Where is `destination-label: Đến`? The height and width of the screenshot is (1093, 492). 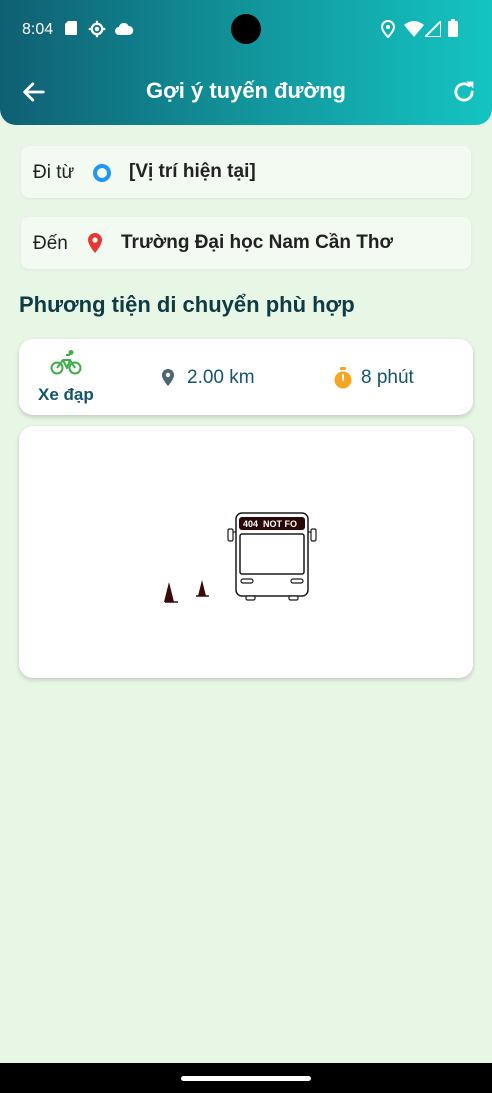
destination-label: Đến is located at coordinates (50, 243).